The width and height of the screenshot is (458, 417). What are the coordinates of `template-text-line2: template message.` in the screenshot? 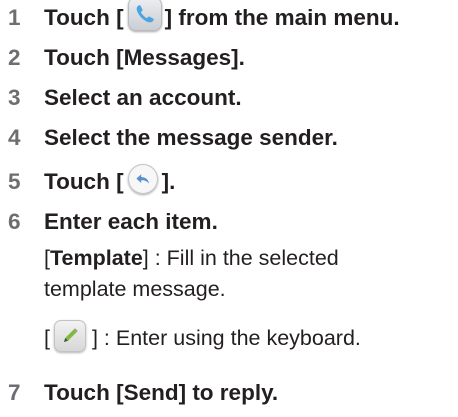 It's located at (135, 289).